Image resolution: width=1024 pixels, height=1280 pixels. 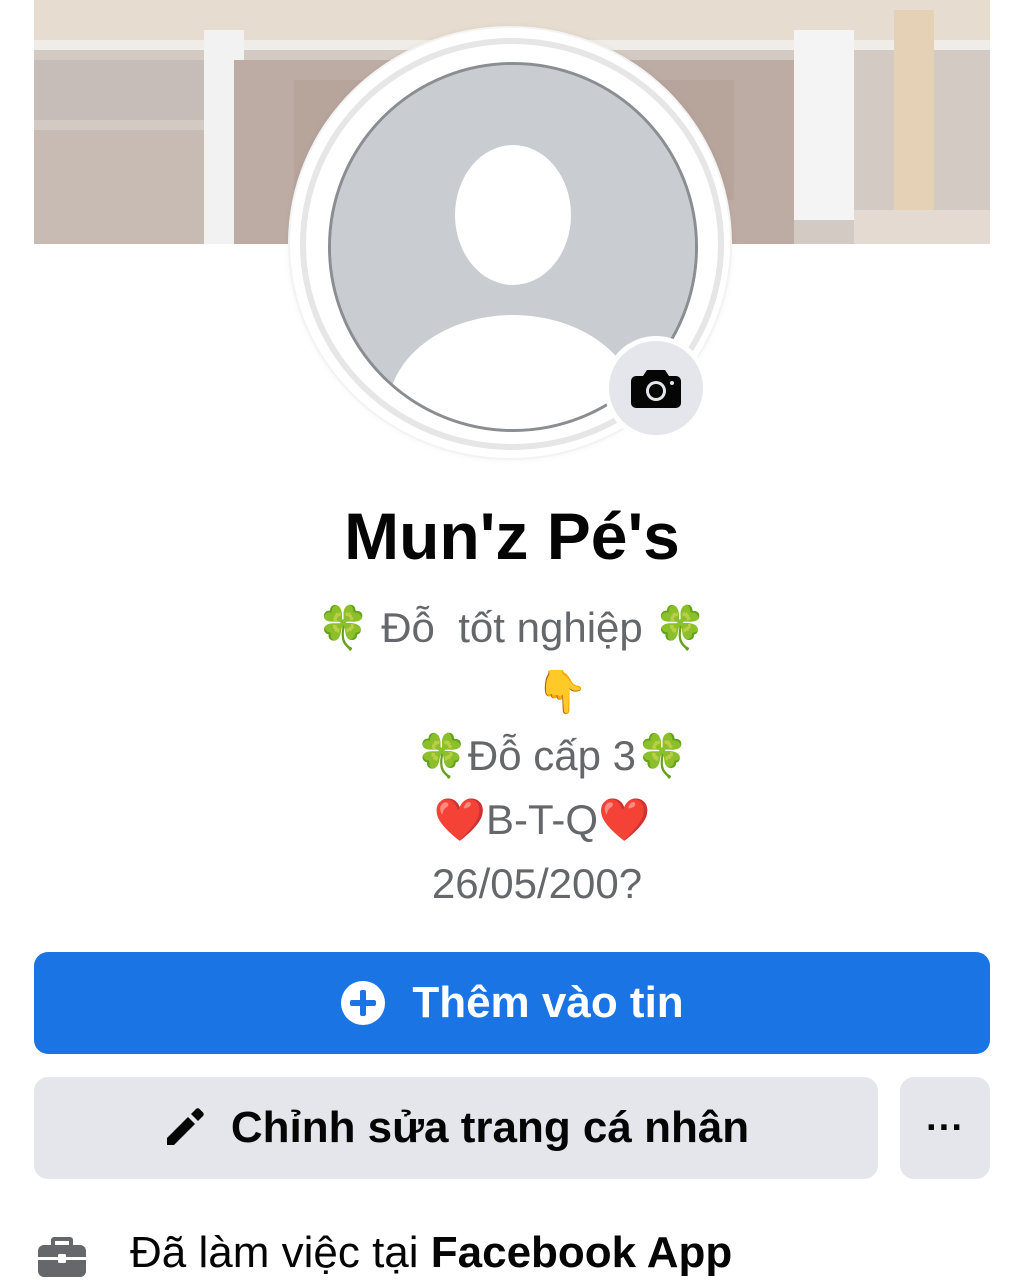 I want to click on bio-line: 👇, so click(x=562, y=691).